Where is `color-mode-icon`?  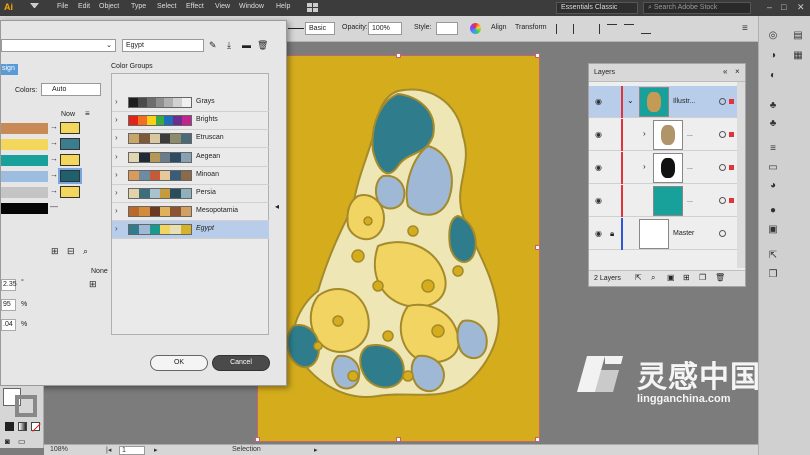 color-mode-icon is located at coordinates (9, 426).